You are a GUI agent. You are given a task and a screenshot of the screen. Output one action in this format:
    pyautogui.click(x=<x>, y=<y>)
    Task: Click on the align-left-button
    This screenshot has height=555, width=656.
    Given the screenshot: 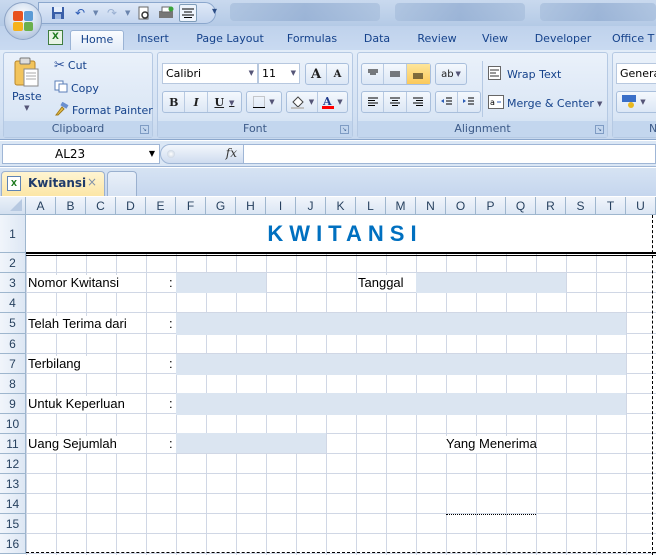 What is the action you would take?
    pyautogui.click(x=373, y=102)
    